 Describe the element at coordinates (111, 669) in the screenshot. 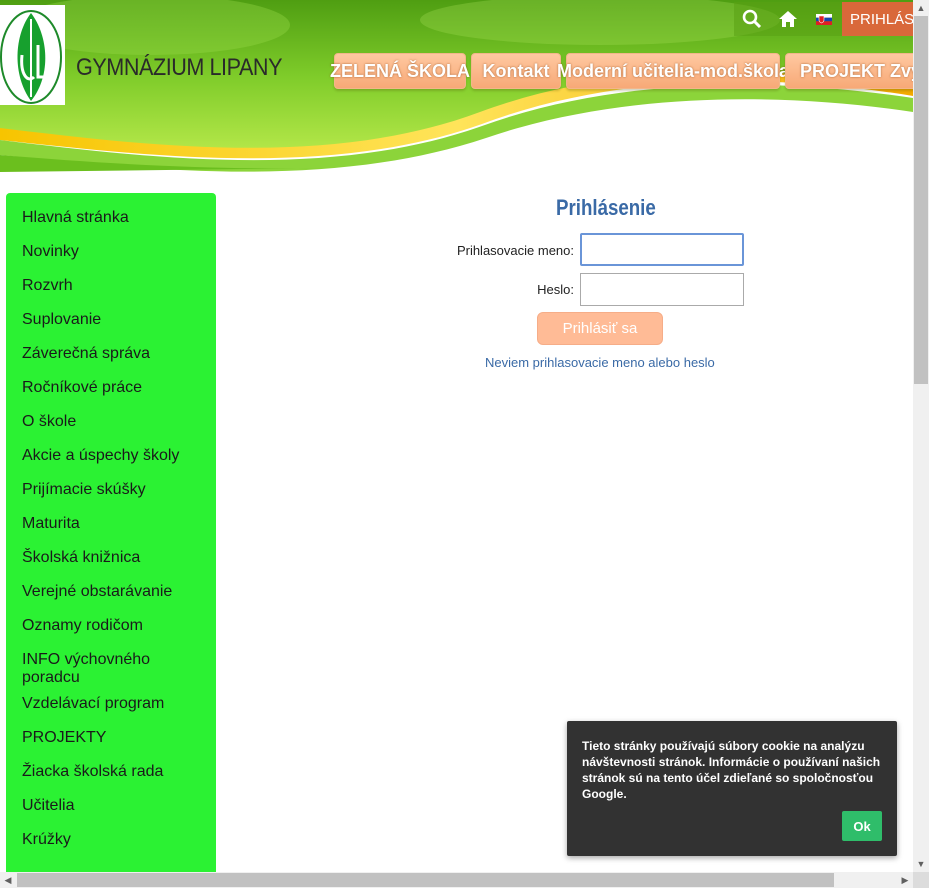

I see `sidebar-item-info-vychovneho-poradcu: INFO výchovného poradcu` at that location.